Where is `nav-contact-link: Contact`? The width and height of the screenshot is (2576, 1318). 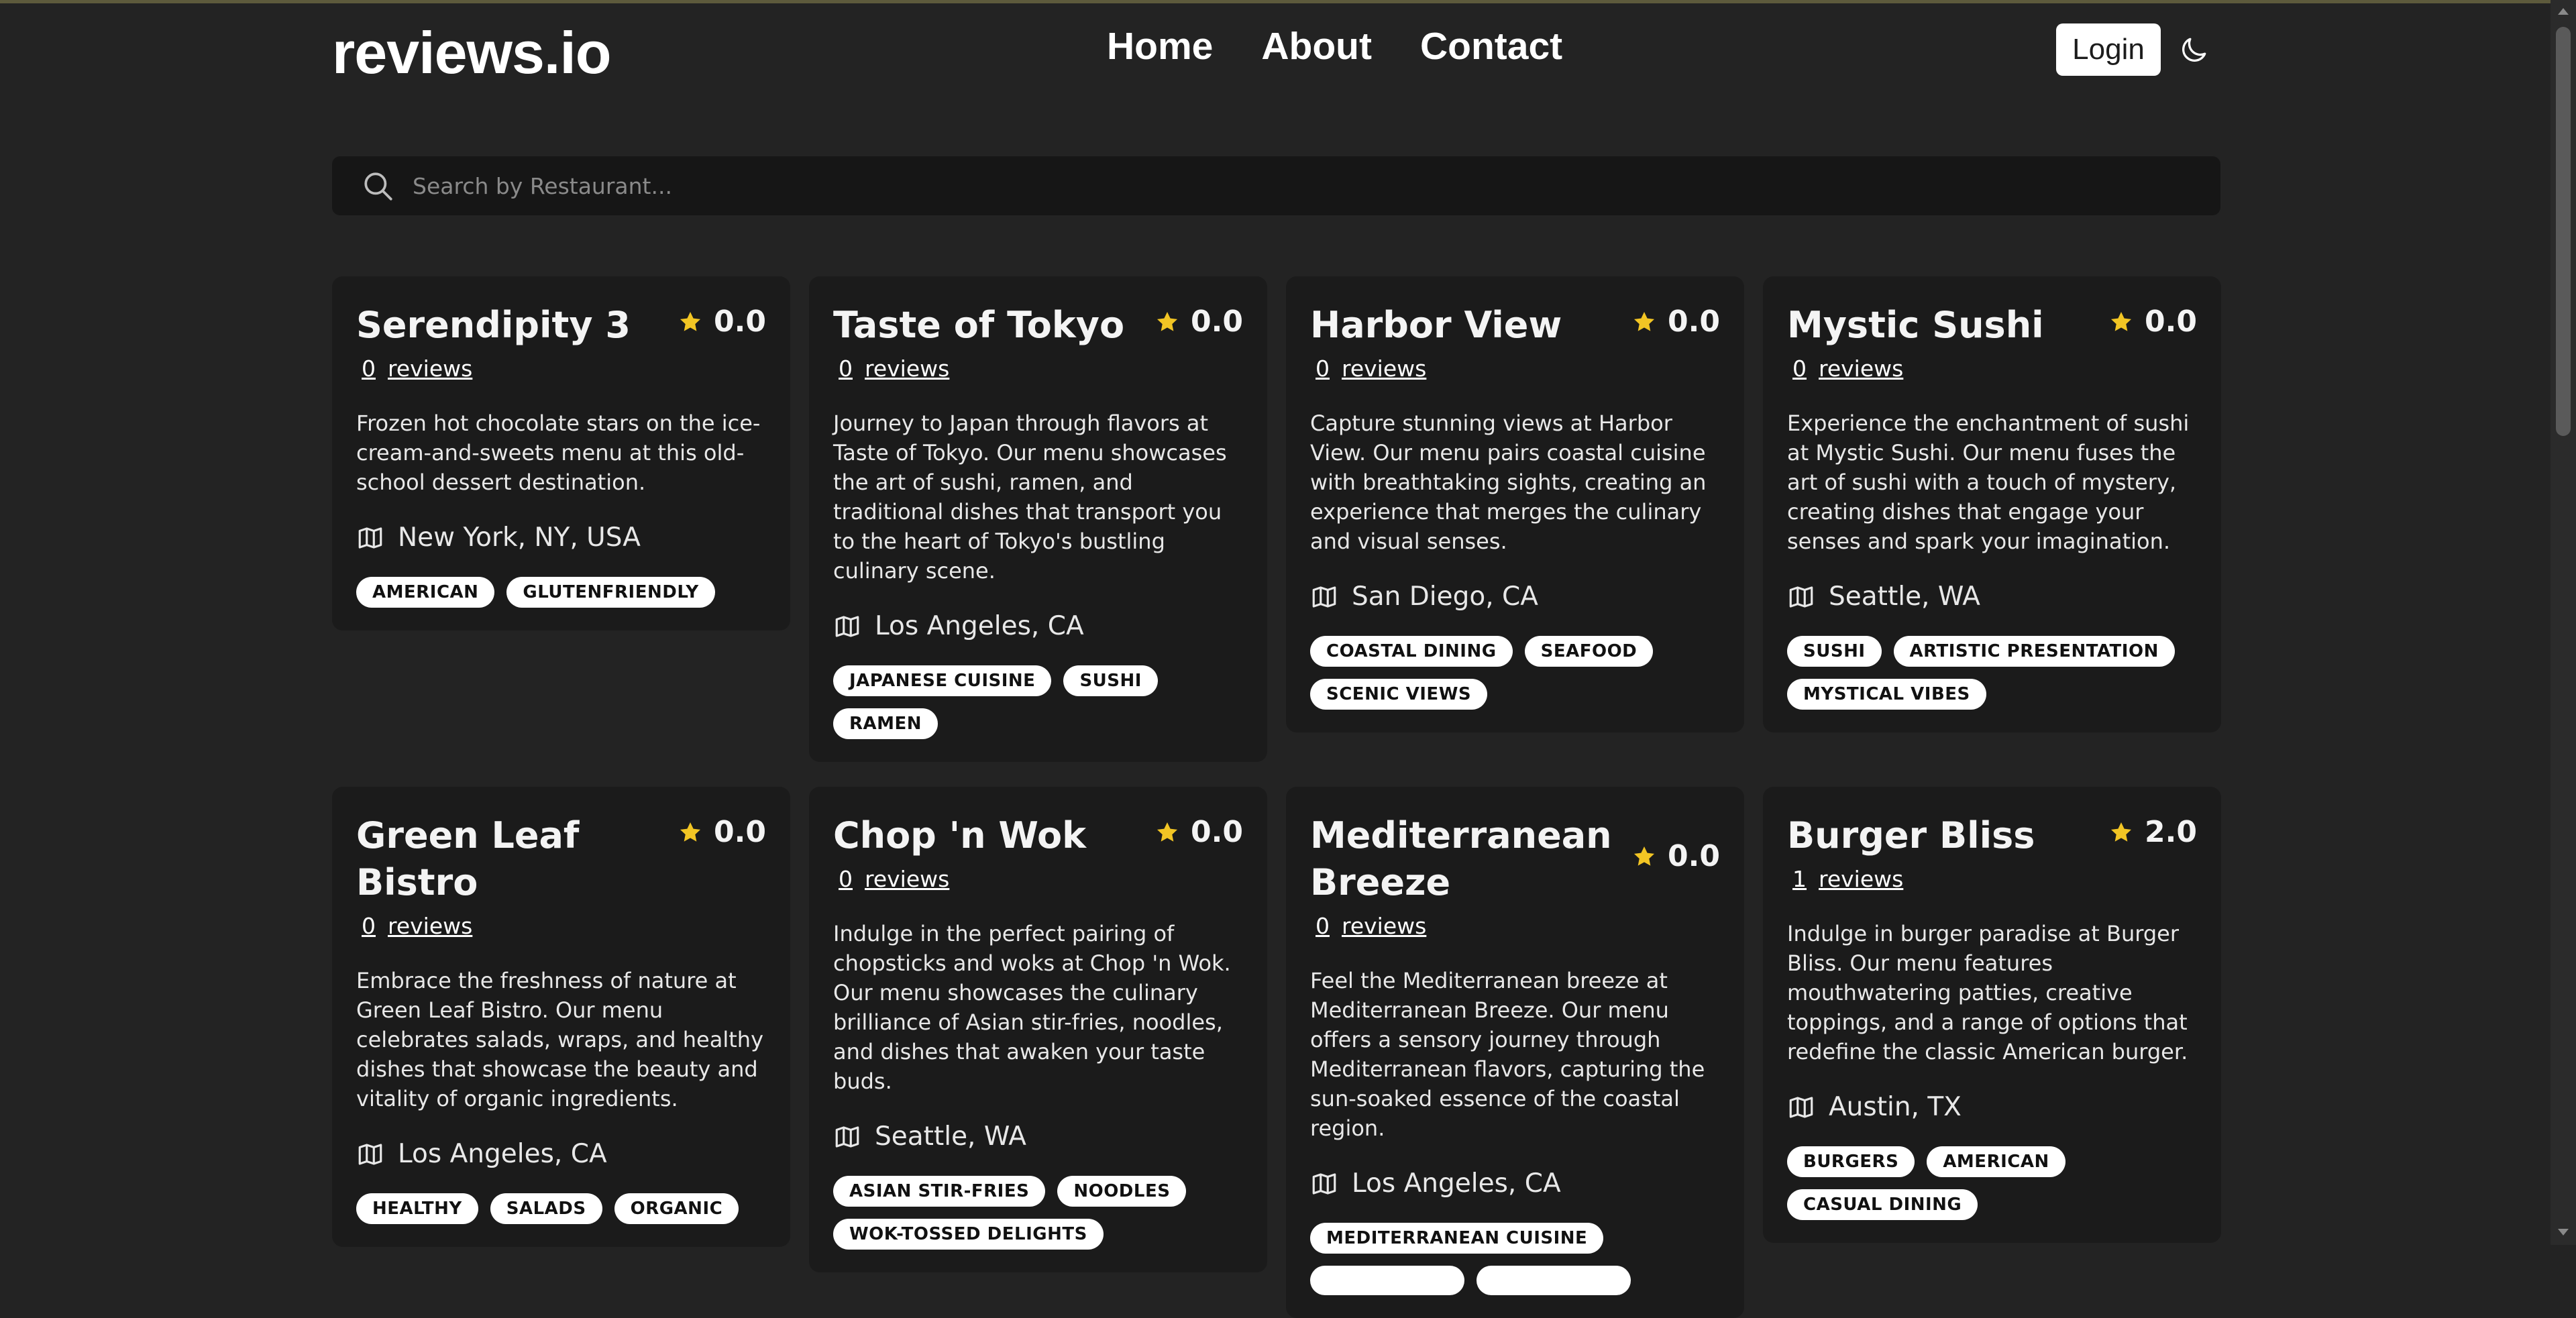 nav-contact-link: Contact is located at coordinates (1491, 46).